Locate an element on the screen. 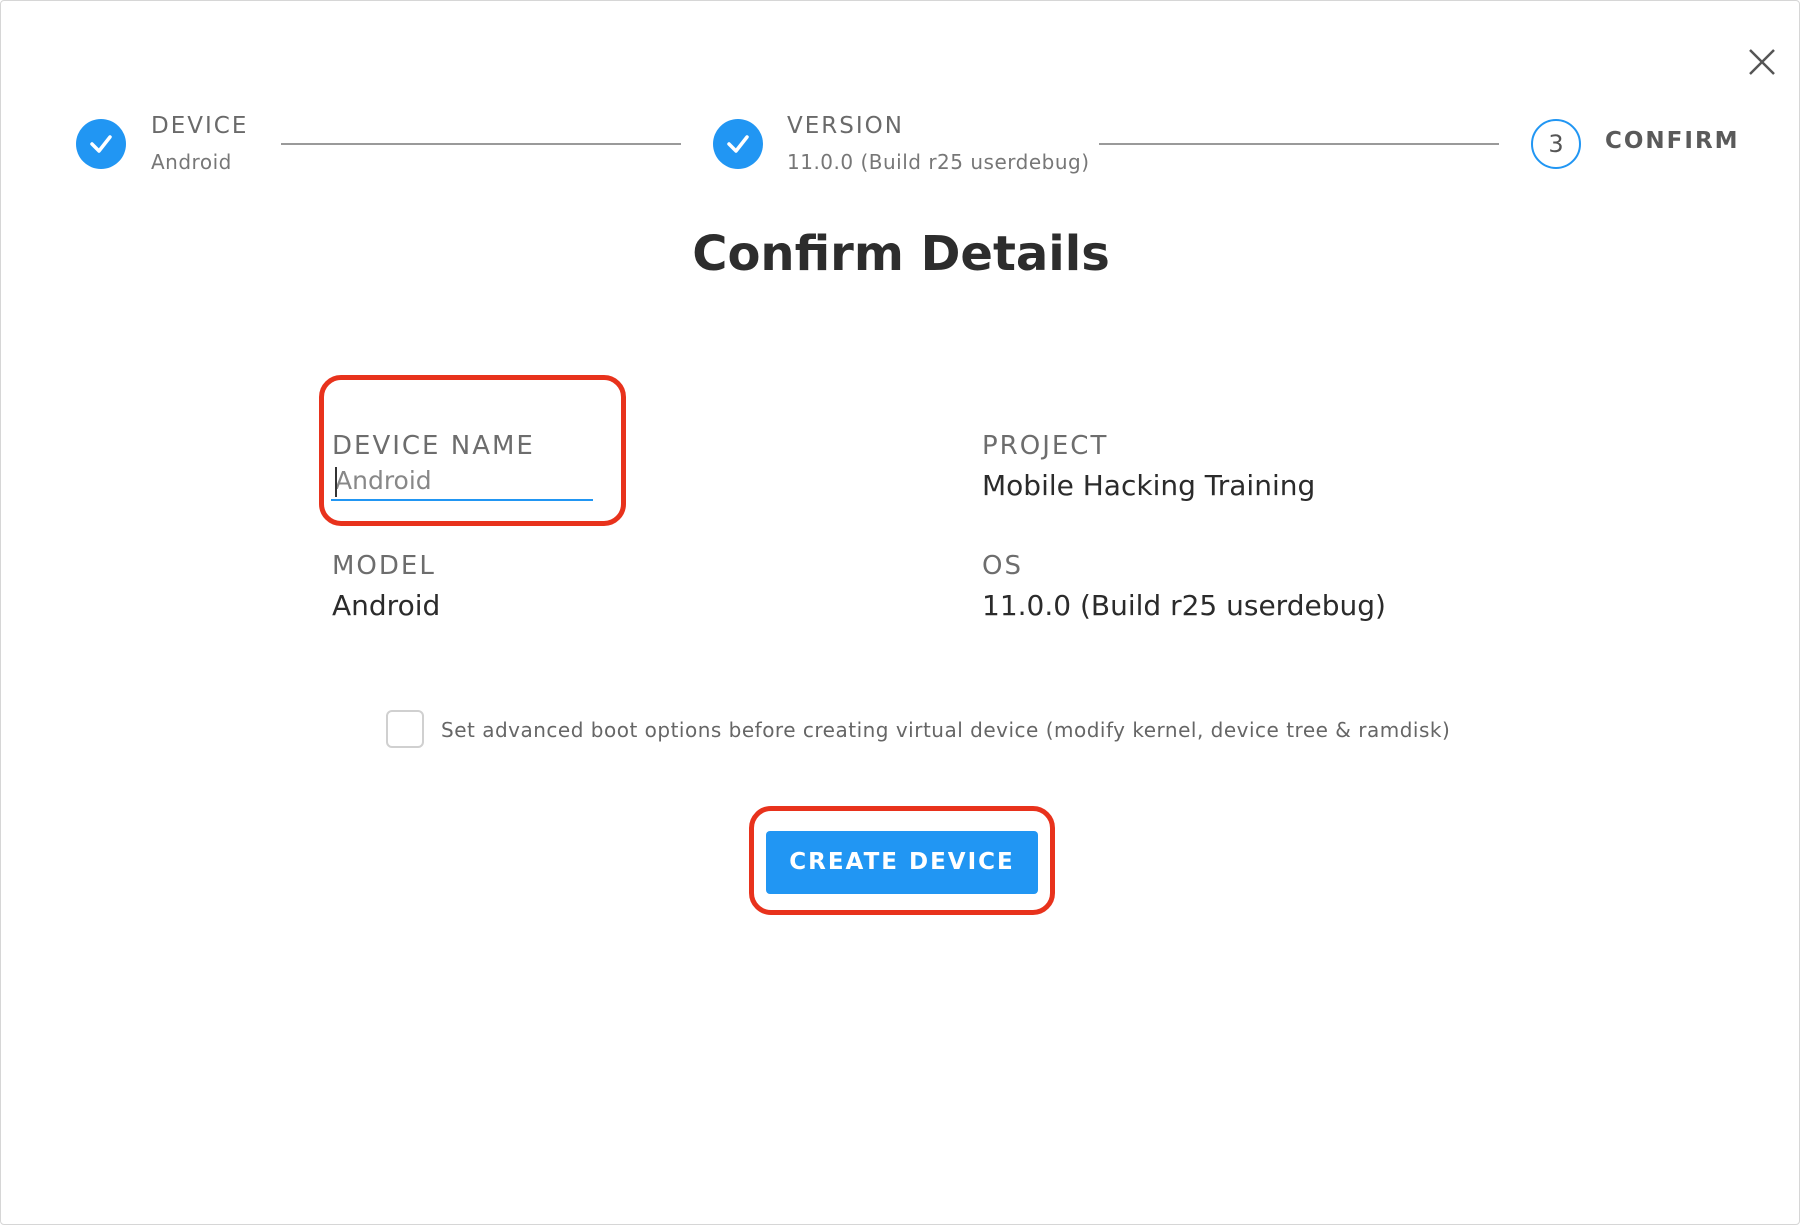  step-version-title: VERSION is located at coordinates (845, 126).